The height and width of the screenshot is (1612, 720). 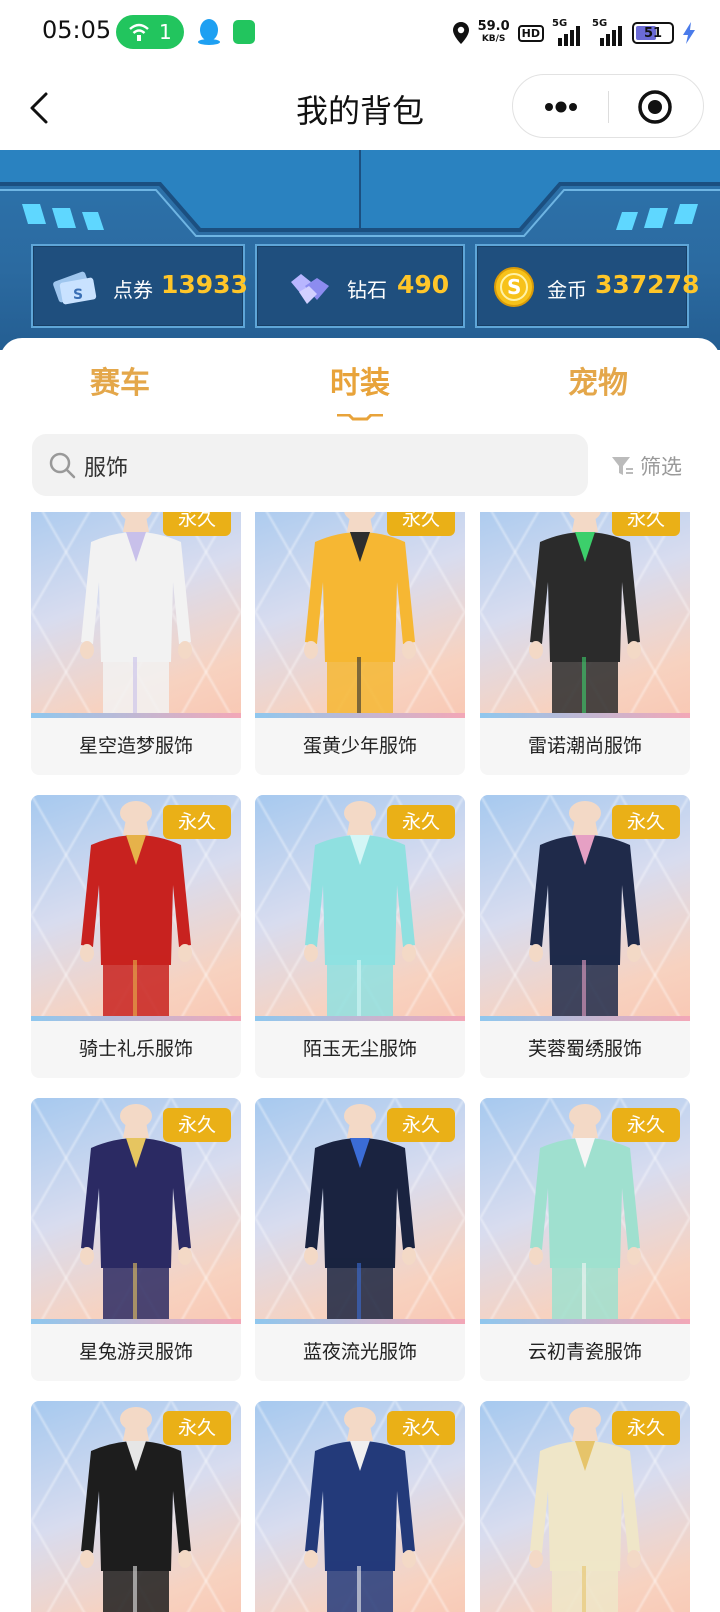 I want to click on diamond-box: 钻石 490, so click(x=360, y=286).